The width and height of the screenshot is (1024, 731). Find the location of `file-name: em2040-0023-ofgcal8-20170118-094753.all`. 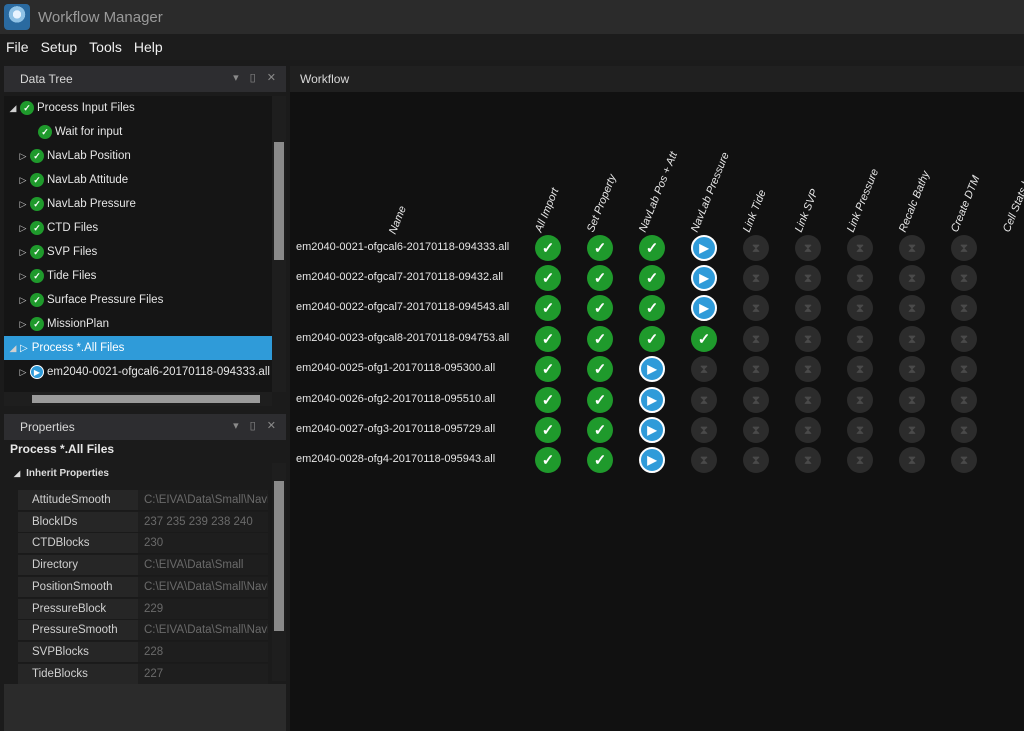

file-name: em2040-0023-ofgcal8-20170118-094753.all is located at coordinates (402, 338).